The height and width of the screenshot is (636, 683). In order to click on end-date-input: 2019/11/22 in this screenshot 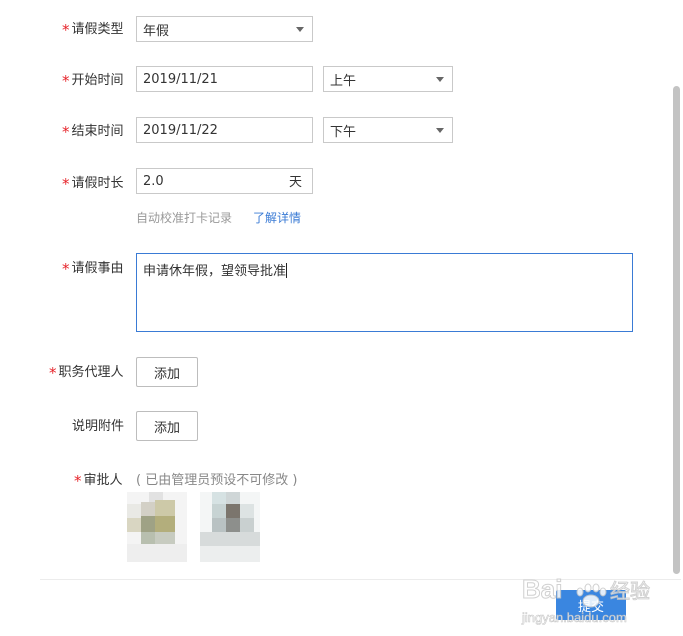, I will do `click(224, 130)`.